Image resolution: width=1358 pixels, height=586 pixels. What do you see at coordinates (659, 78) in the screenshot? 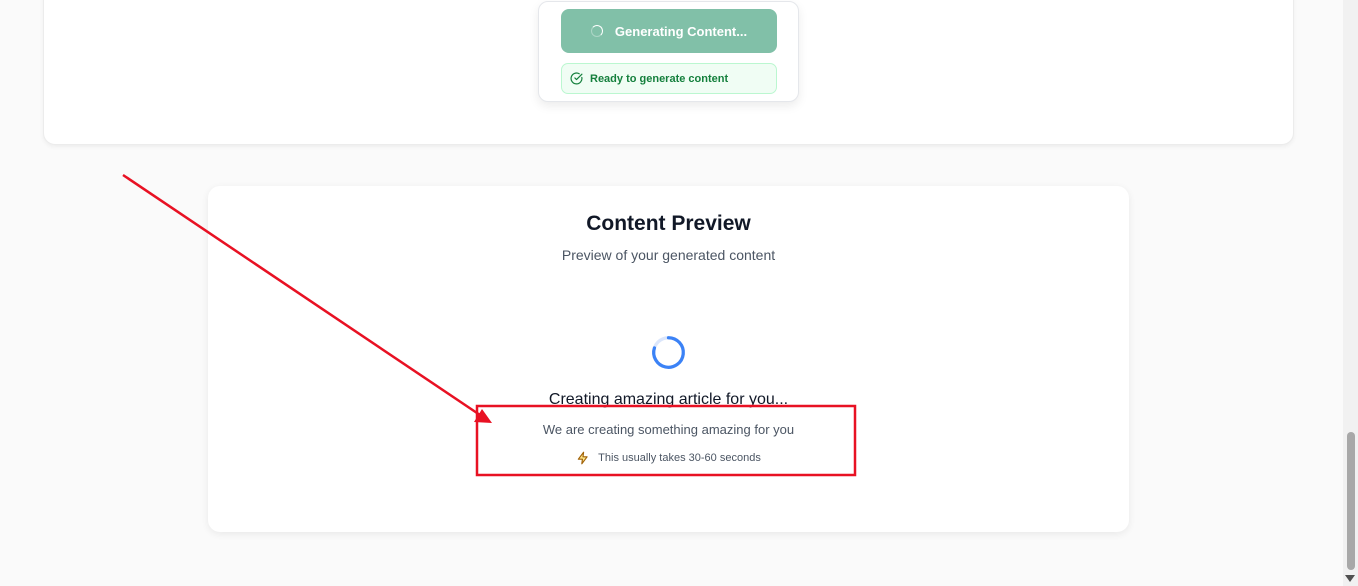
I see `status-text: Ready to generate content` at bounding box center [659, 78].